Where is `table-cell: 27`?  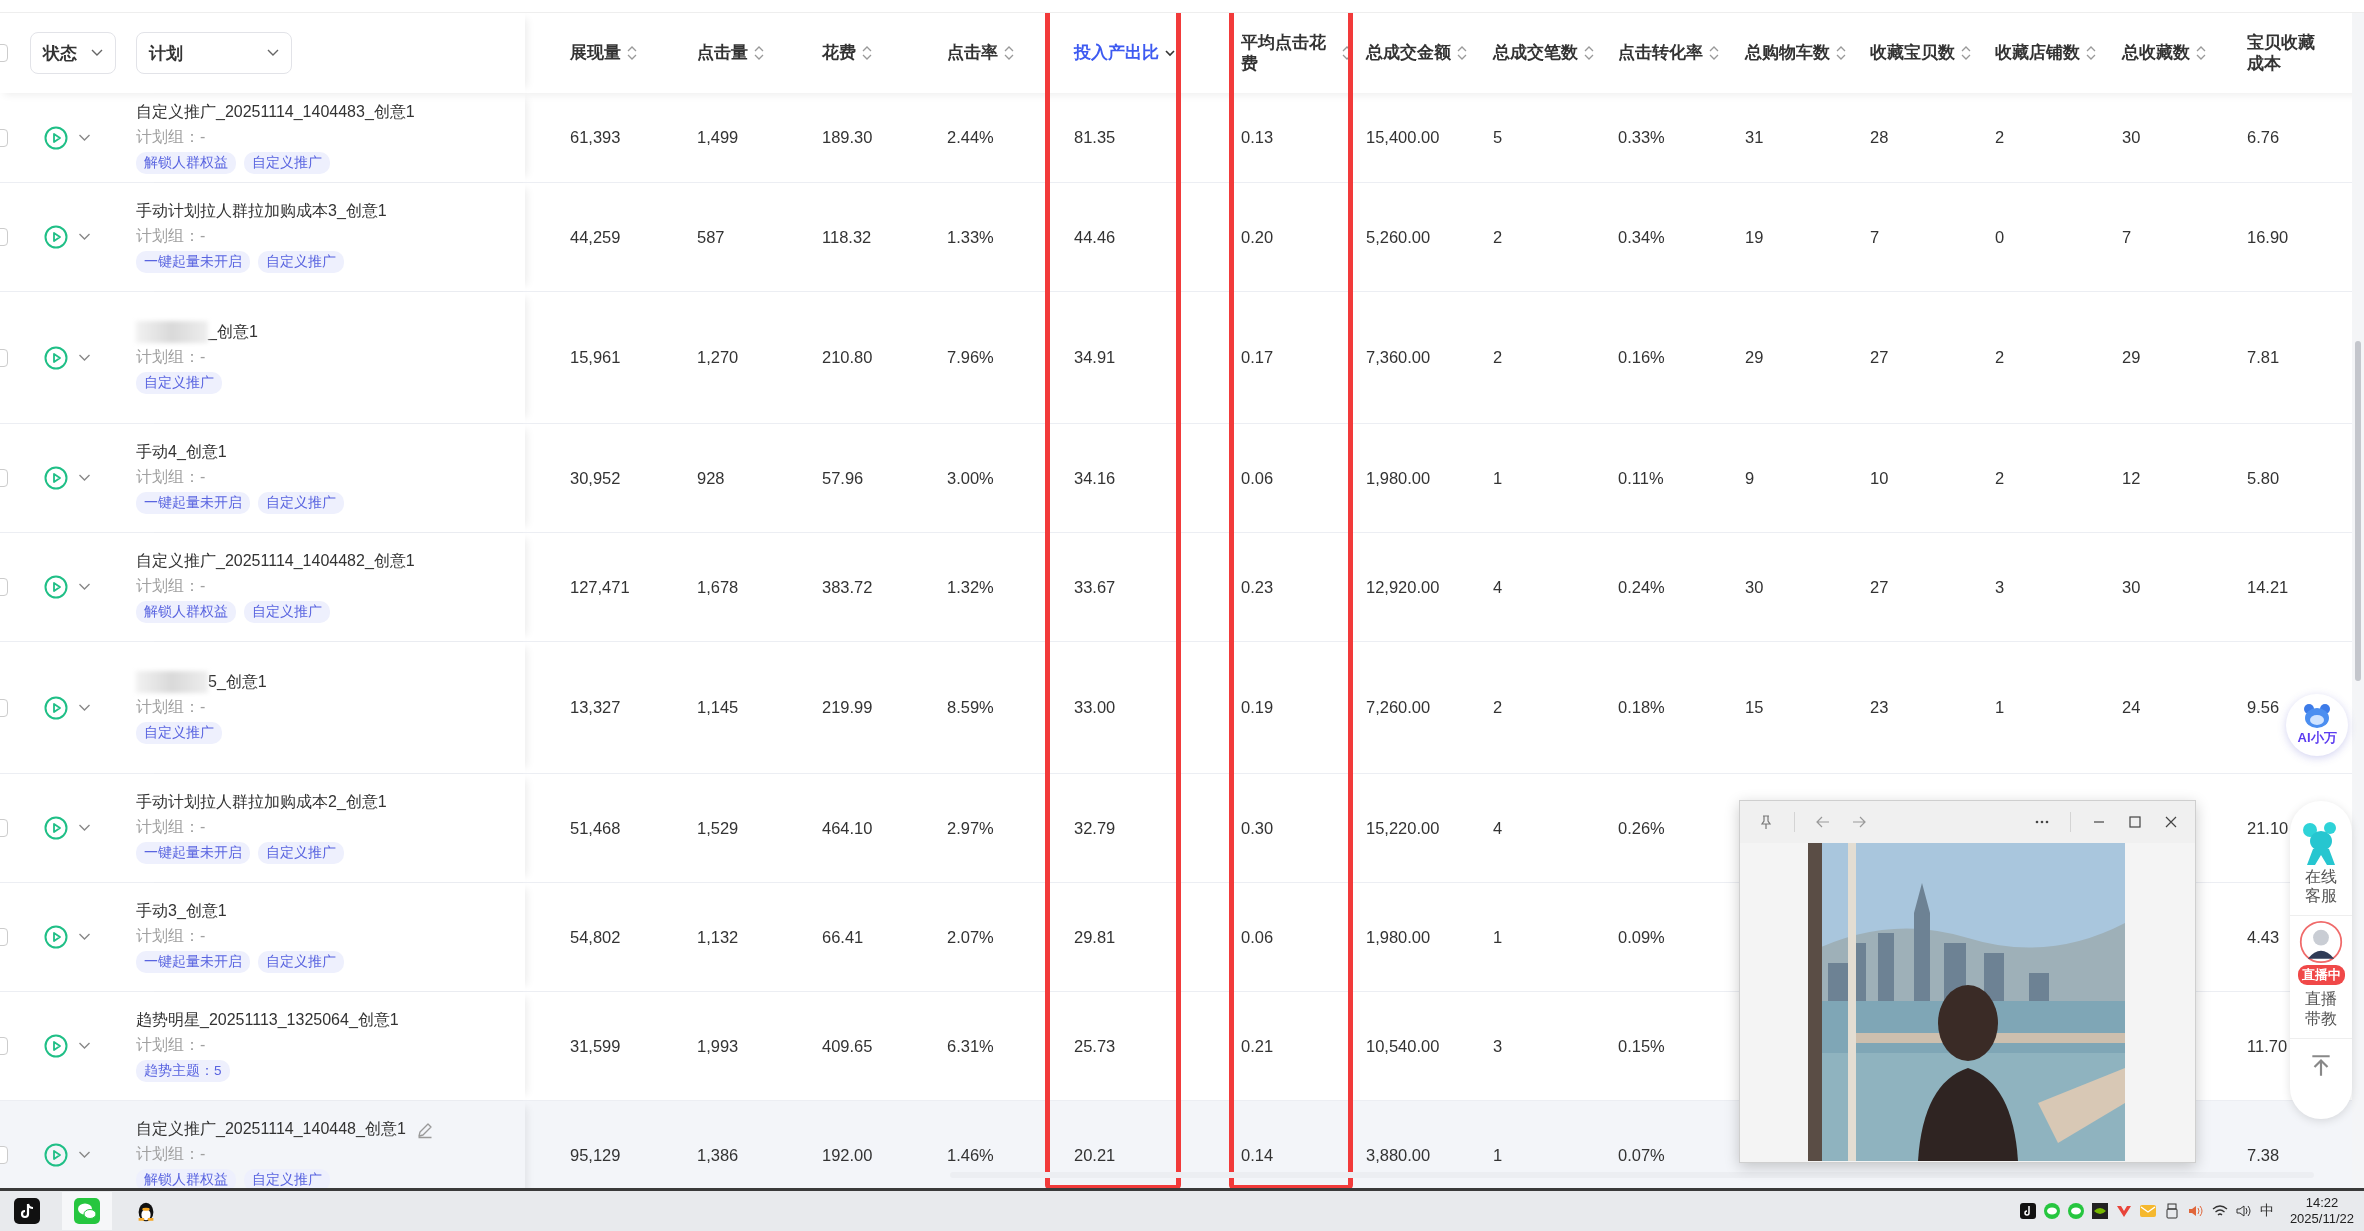 table-cell: 27 is located at coordinates (1879, 586).